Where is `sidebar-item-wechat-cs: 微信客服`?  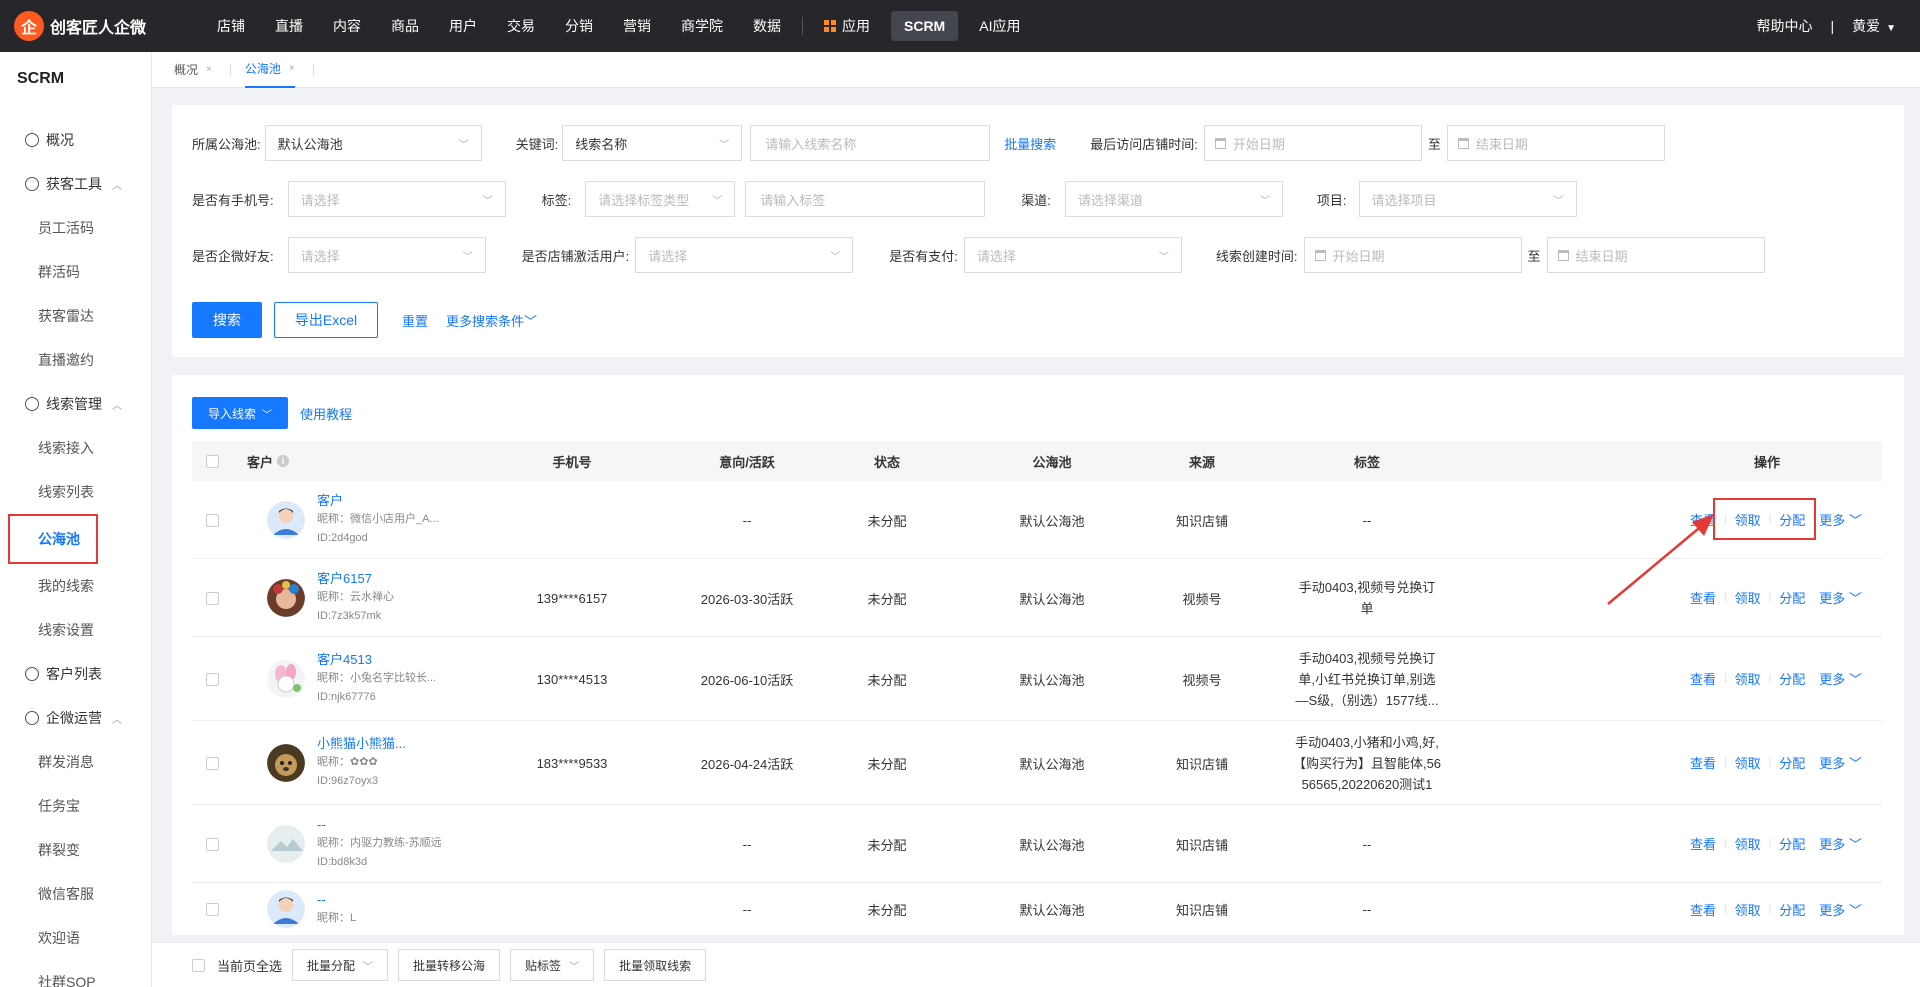 sidebar-item-wechat-cs: 微信客服 is located at coordinates (75, 894).